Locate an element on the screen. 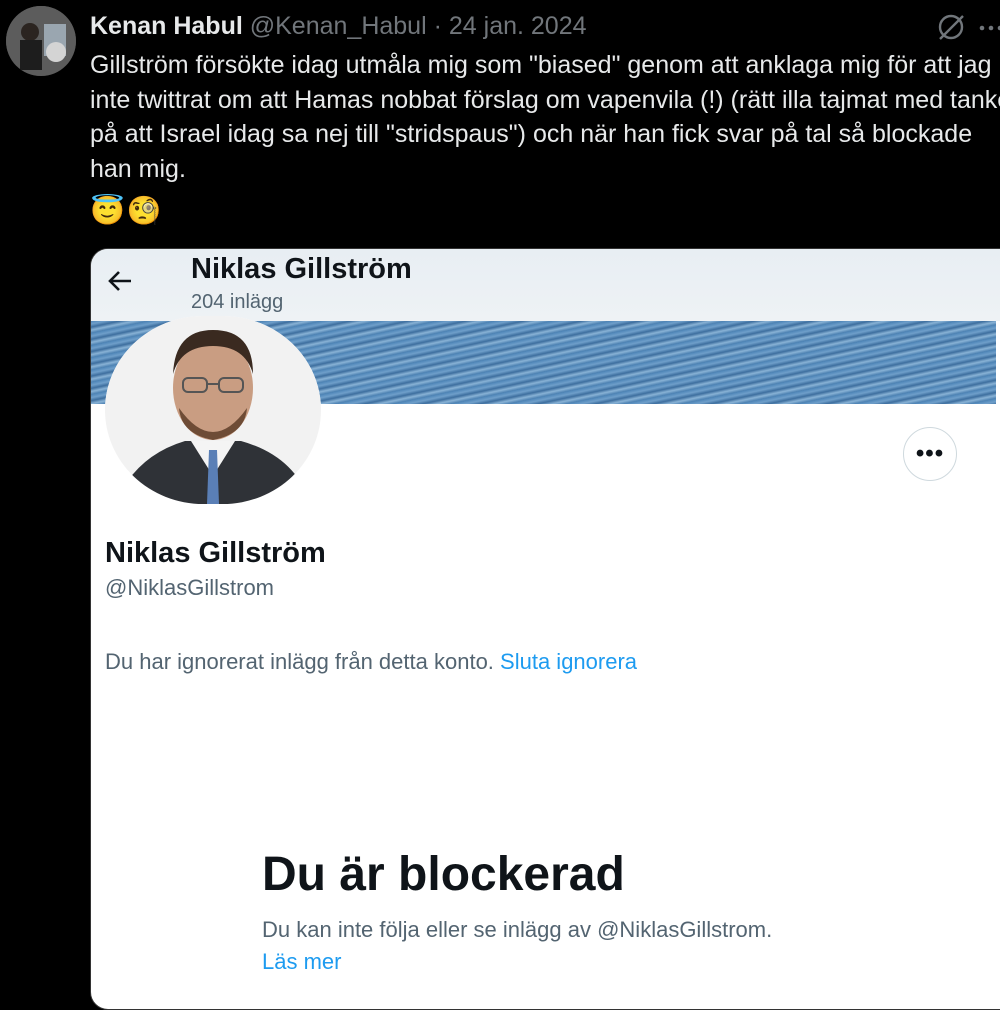 Image resolution: width=1000 pixels, height=1010 pixels. post-count: 204 inlägg is located at coordinates (237, 302).